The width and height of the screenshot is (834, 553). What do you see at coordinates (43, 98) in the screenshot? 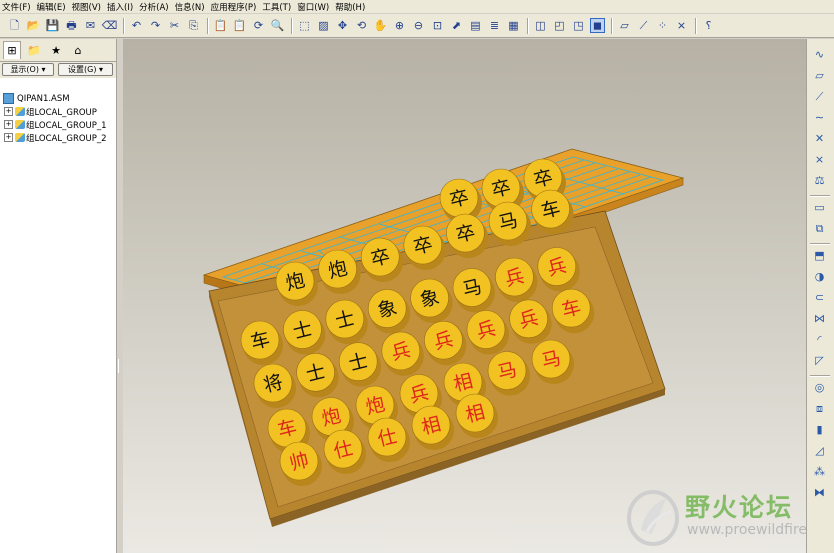
I see `tree-root-label: QIPAN1.ASM` at bounding box center [43, 98].